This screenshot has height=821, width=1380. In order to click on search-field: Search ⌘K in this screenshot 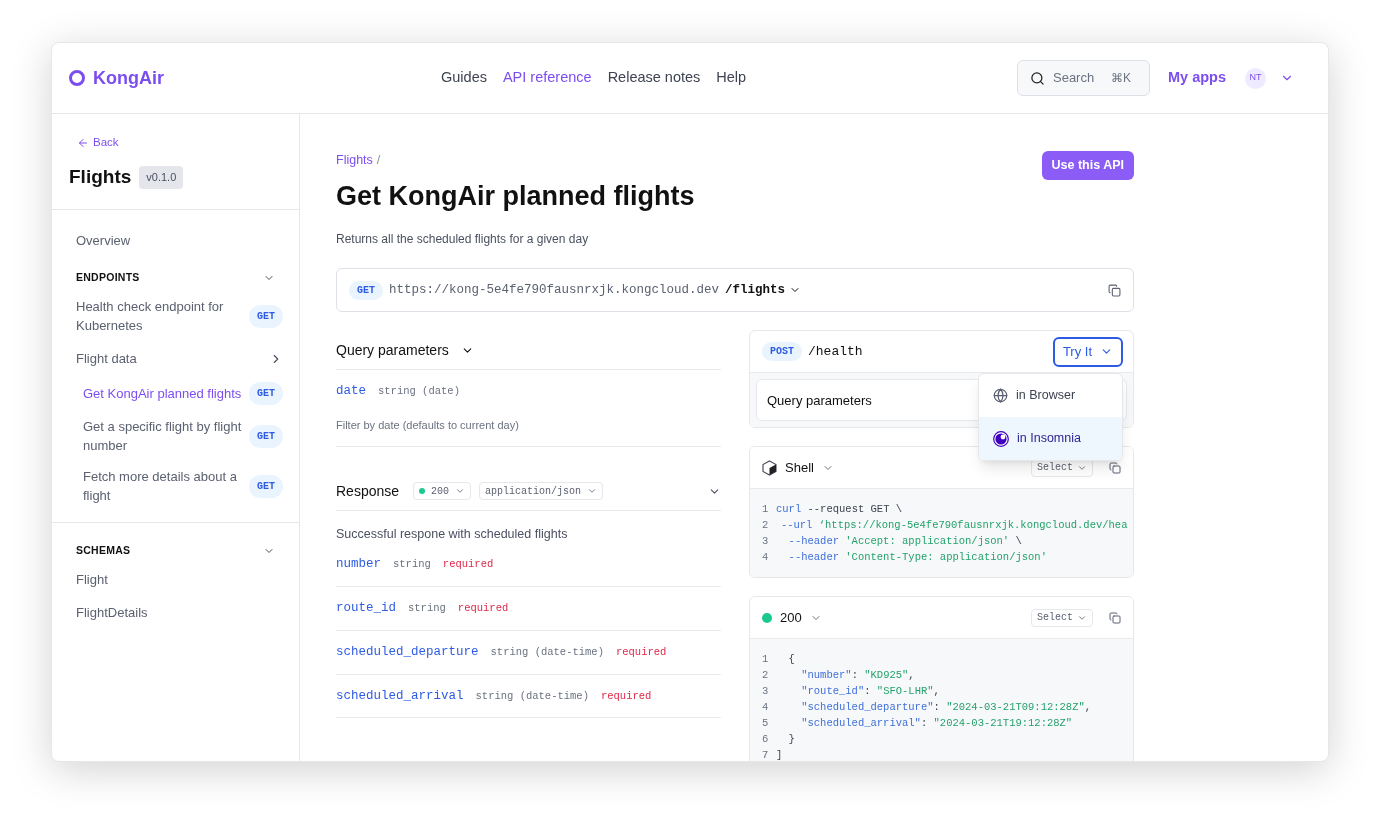, I will do `click(1083, 78)`.